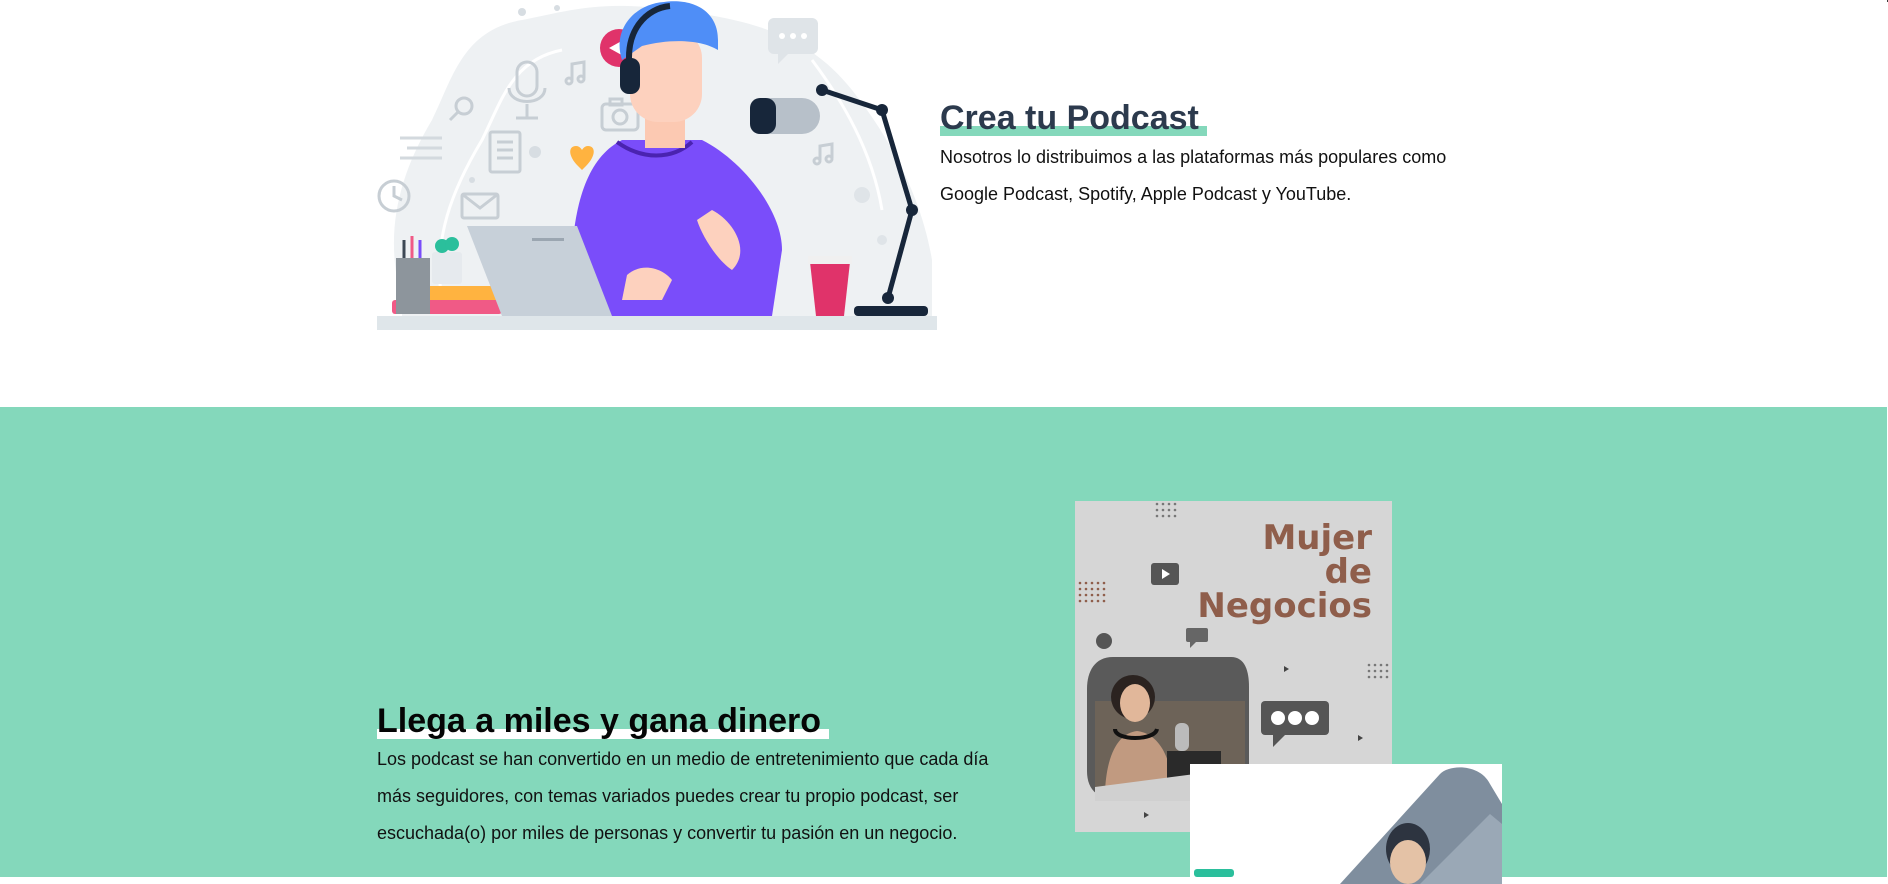  I want to click on cover-title-line-2: de, so click(1348, 572).